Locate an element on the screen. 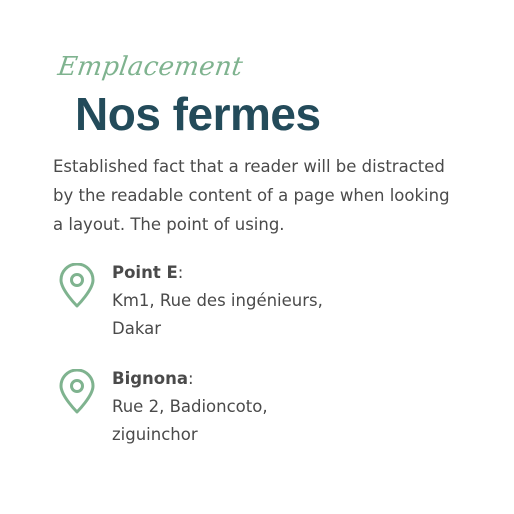  page-title: Nos fermes is located at coordinates (198, 114).